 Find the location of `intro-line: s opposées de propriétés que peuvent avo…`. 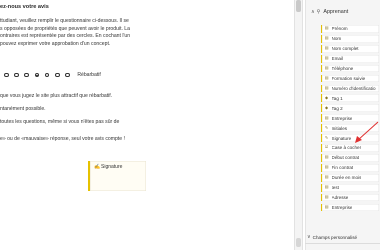

intro-line: s opposées de propriétés que peuvent avo… is located at coordinates (65, 28).